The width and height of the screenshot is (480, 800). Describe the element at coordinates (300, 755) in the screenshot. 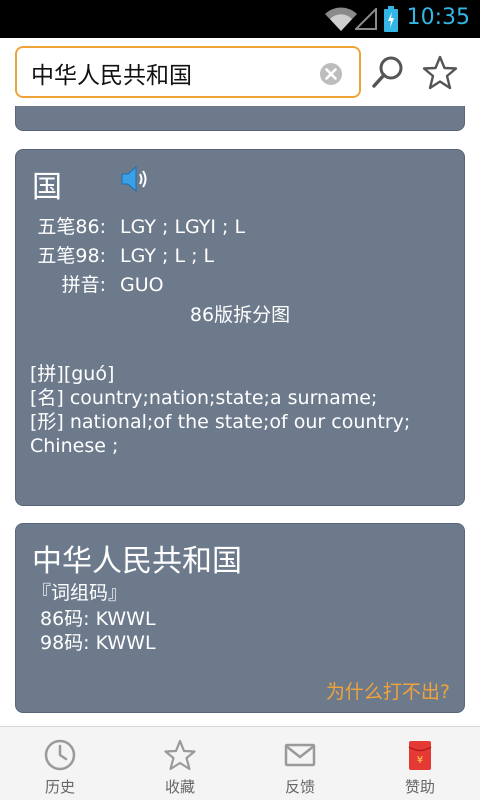

I see `mail-icon` at that location.